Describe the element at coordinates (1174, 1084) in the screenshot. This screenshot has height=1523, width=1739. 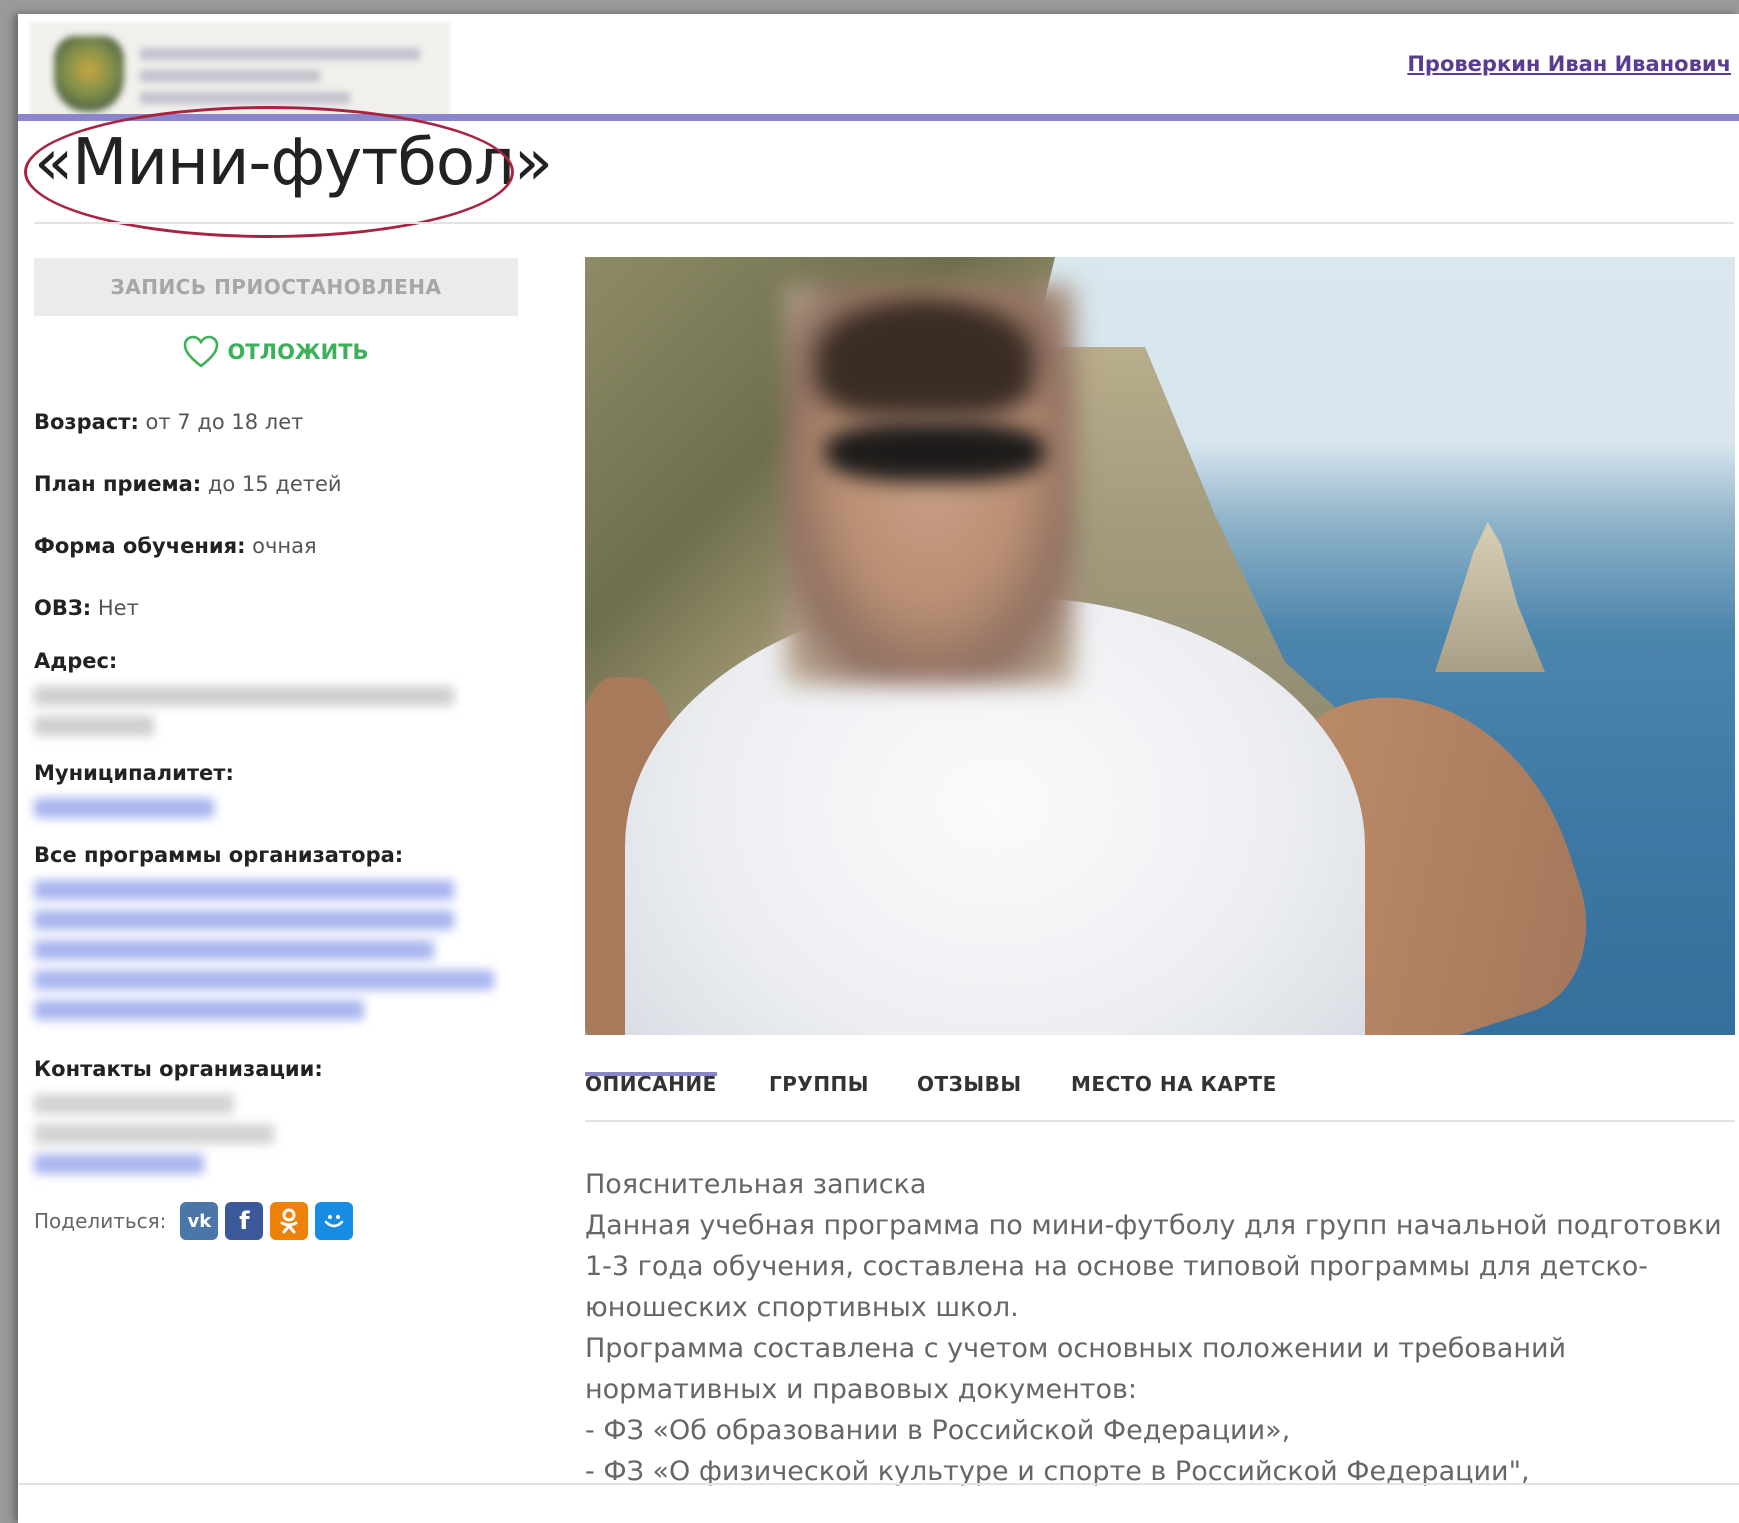
I see `tab-map-location: МЕСТО НА КАРТЕ` at that location.